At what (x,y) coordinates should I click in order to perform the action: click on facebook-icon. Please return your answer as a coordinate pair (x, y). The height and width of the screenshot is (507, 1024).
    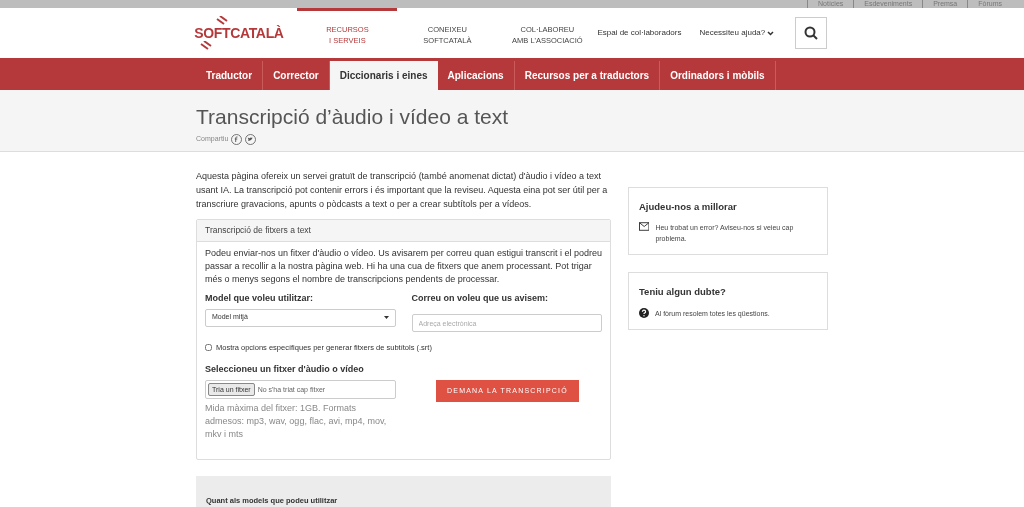
    Looking at the image, I should click on (237, 139).